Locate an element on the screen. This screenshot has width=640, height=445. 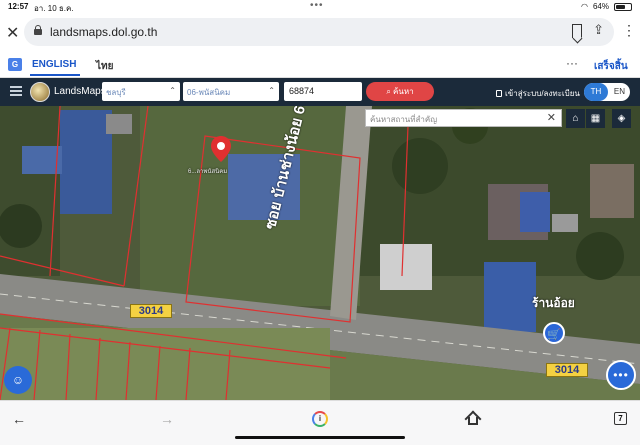
parcel-number-input: 68874 is located at coordinates (323, 91).